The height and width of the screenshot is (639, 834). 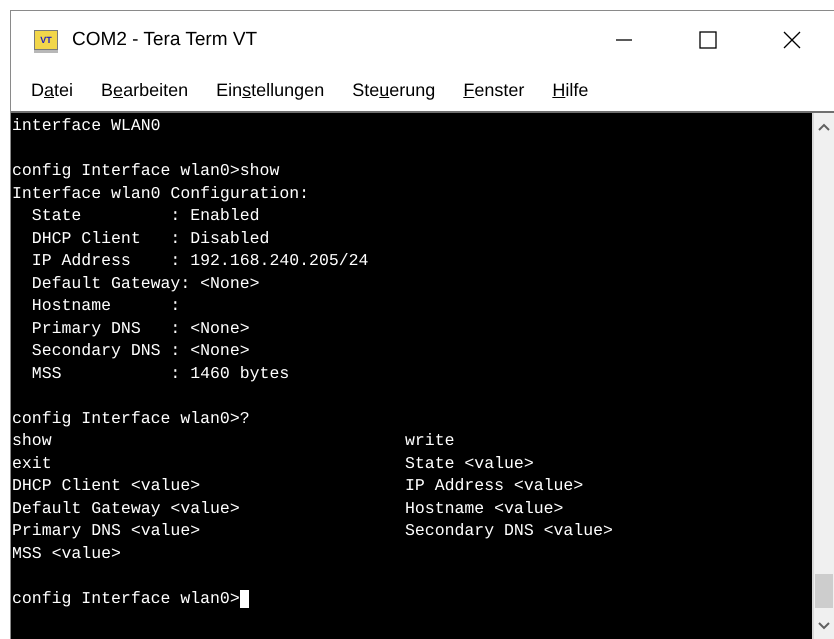 I want to click on terminal-line: show, so click(x=32, y=441).